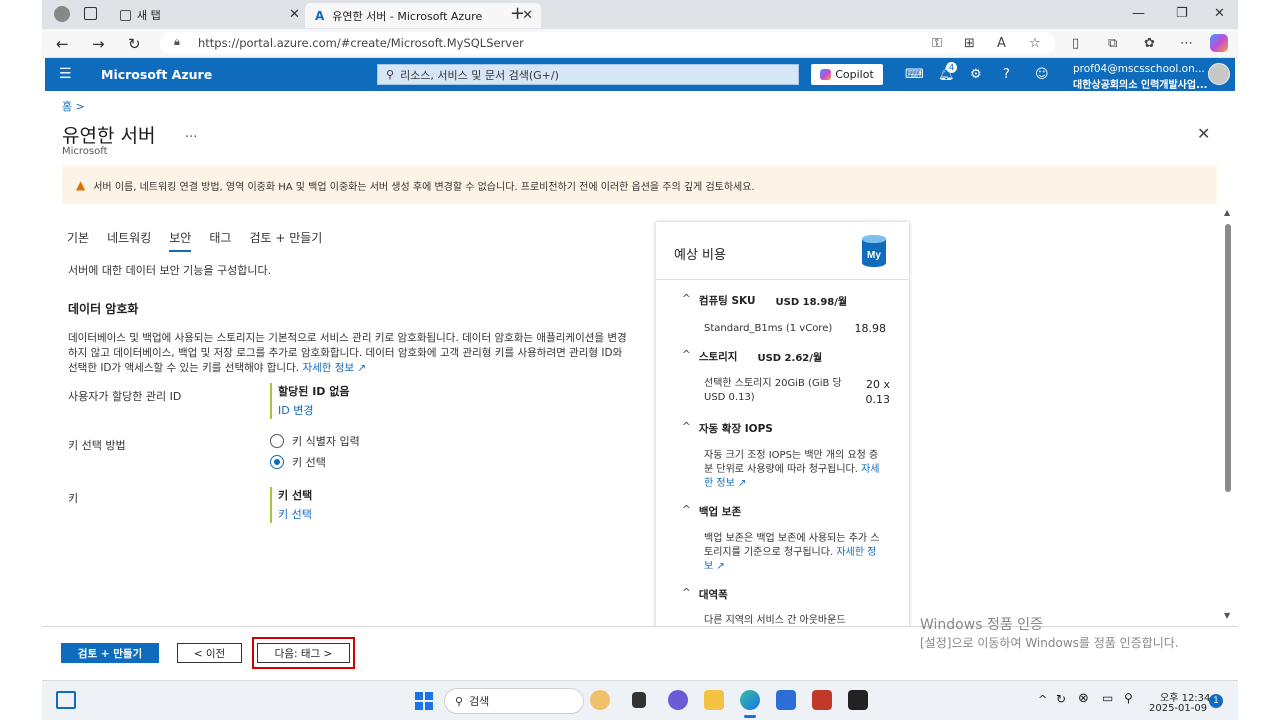 The height and width of the screenshot is (720, 1280). Describe the element at coordinates (277, 462) in the screenshot. I see `radio-circle-selected` at that location.